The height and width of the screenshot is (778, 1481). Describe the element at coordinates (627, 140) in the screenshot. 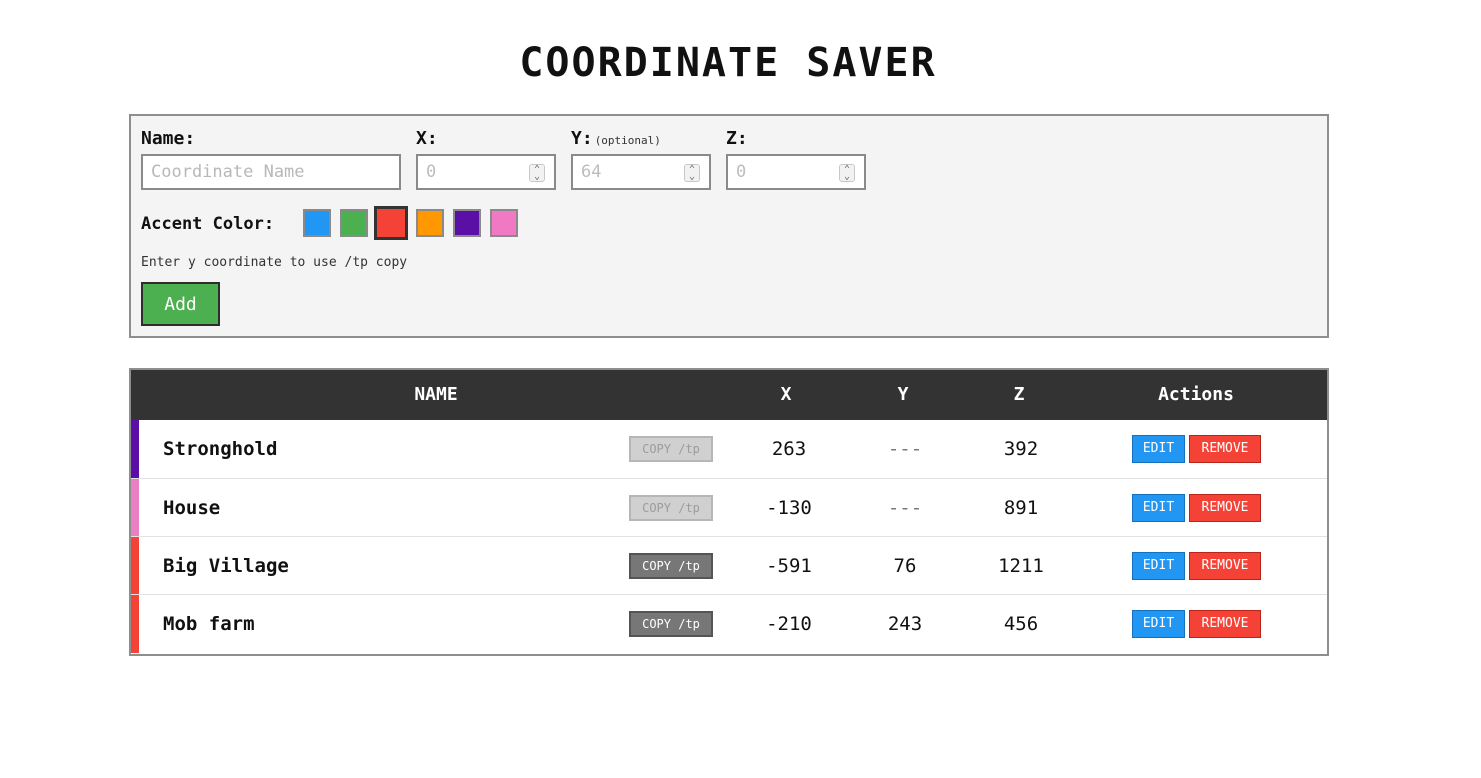

I see `y-optional-note: (optional)` at that location.